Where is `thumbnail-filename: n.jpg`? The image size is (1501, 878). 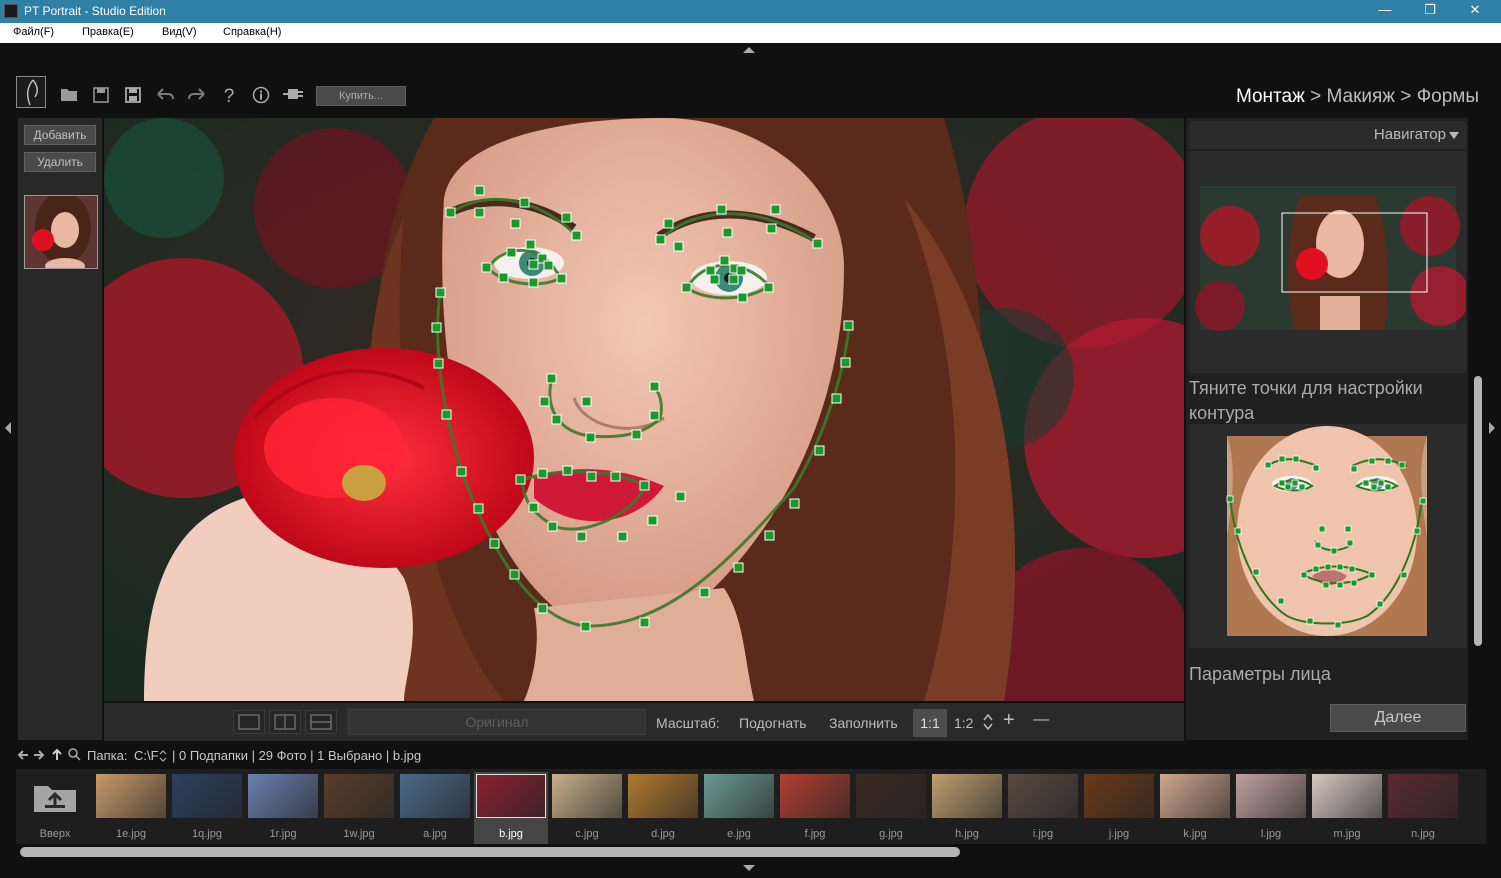 thumbnail-filename: n.jpg is located at coordinates (1423, 834).